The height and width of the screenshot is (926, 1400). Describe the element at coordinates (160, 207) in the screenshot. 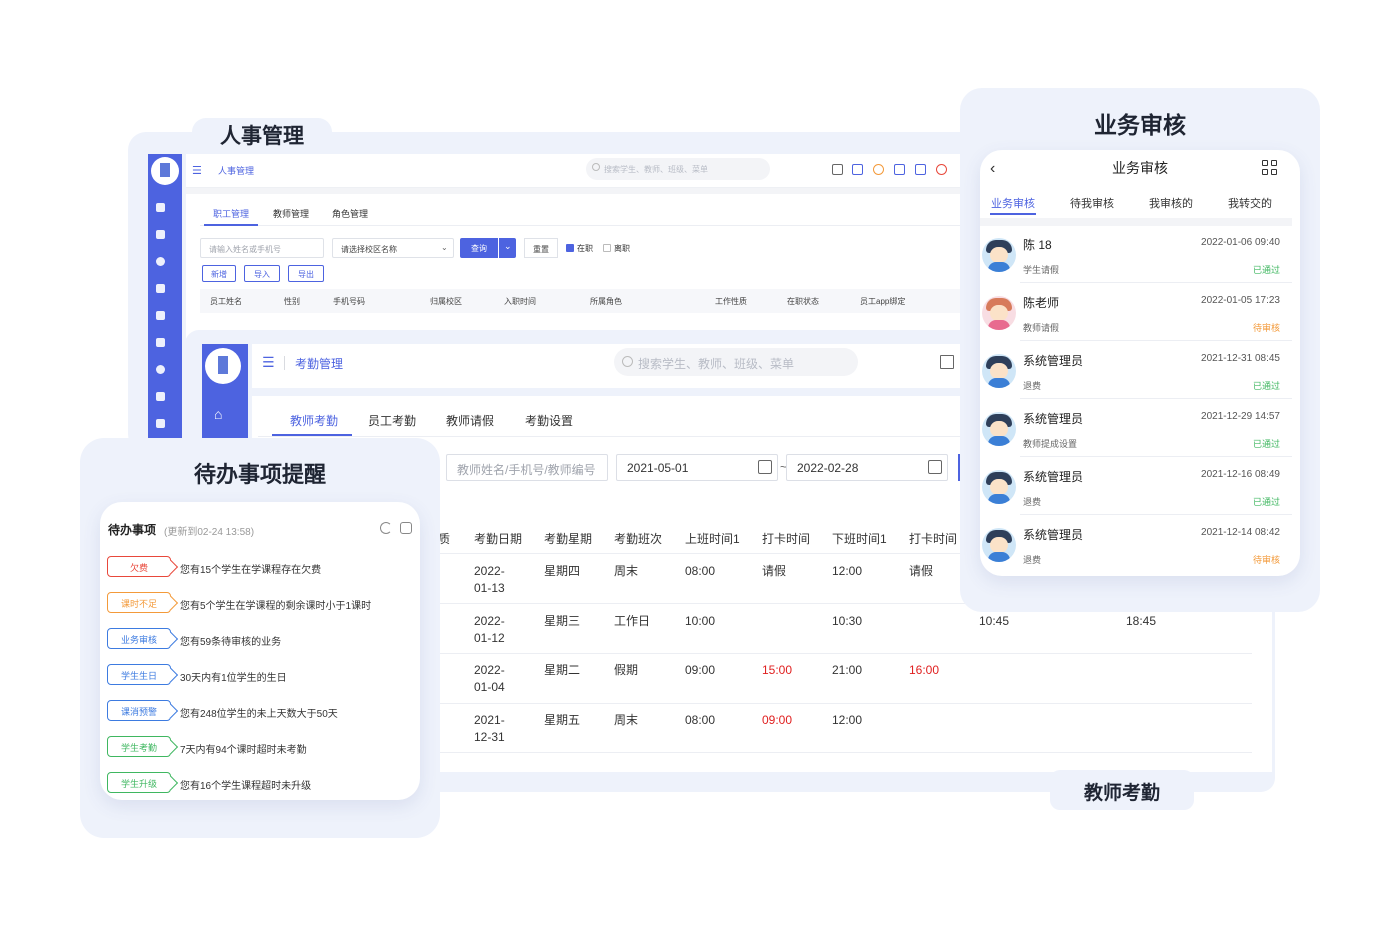

I see `home-icon` at that location.